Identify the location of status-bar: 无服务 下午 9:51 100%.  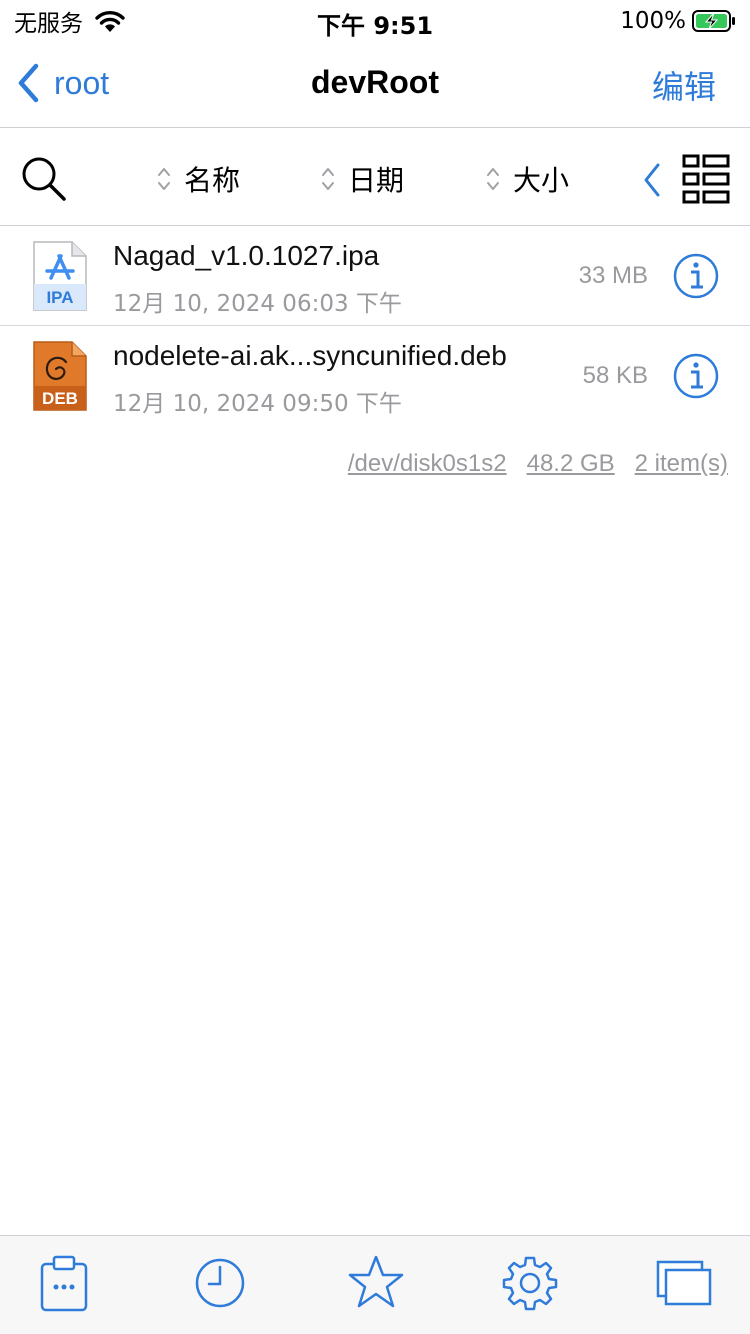
(375, 20).